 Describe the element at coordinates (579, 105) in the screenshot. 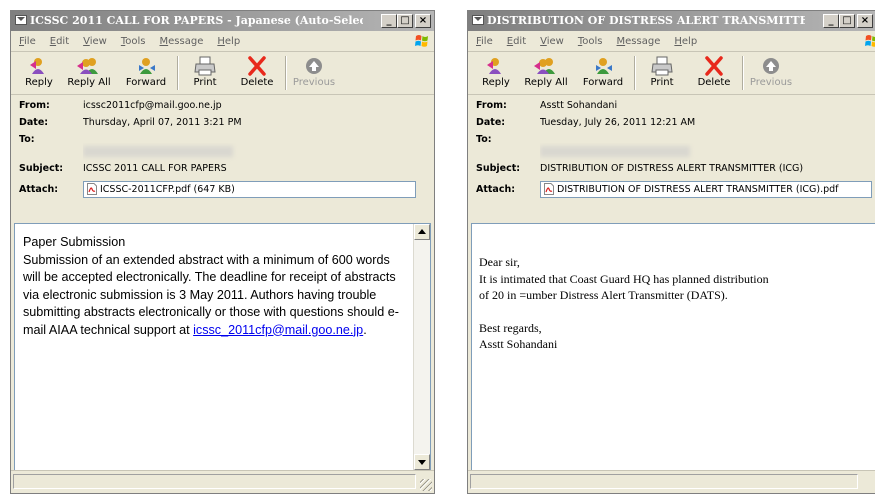

I see `from-value: Asstt Sohandani` at that location.